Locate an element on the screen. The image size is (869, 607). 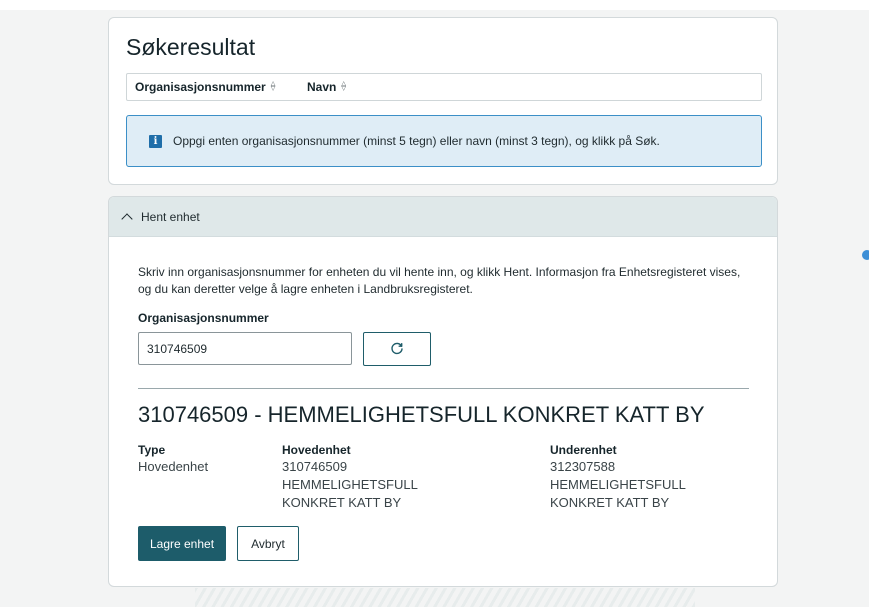
sub-unit-label: Underenhet is located at coordinates (583, 450).